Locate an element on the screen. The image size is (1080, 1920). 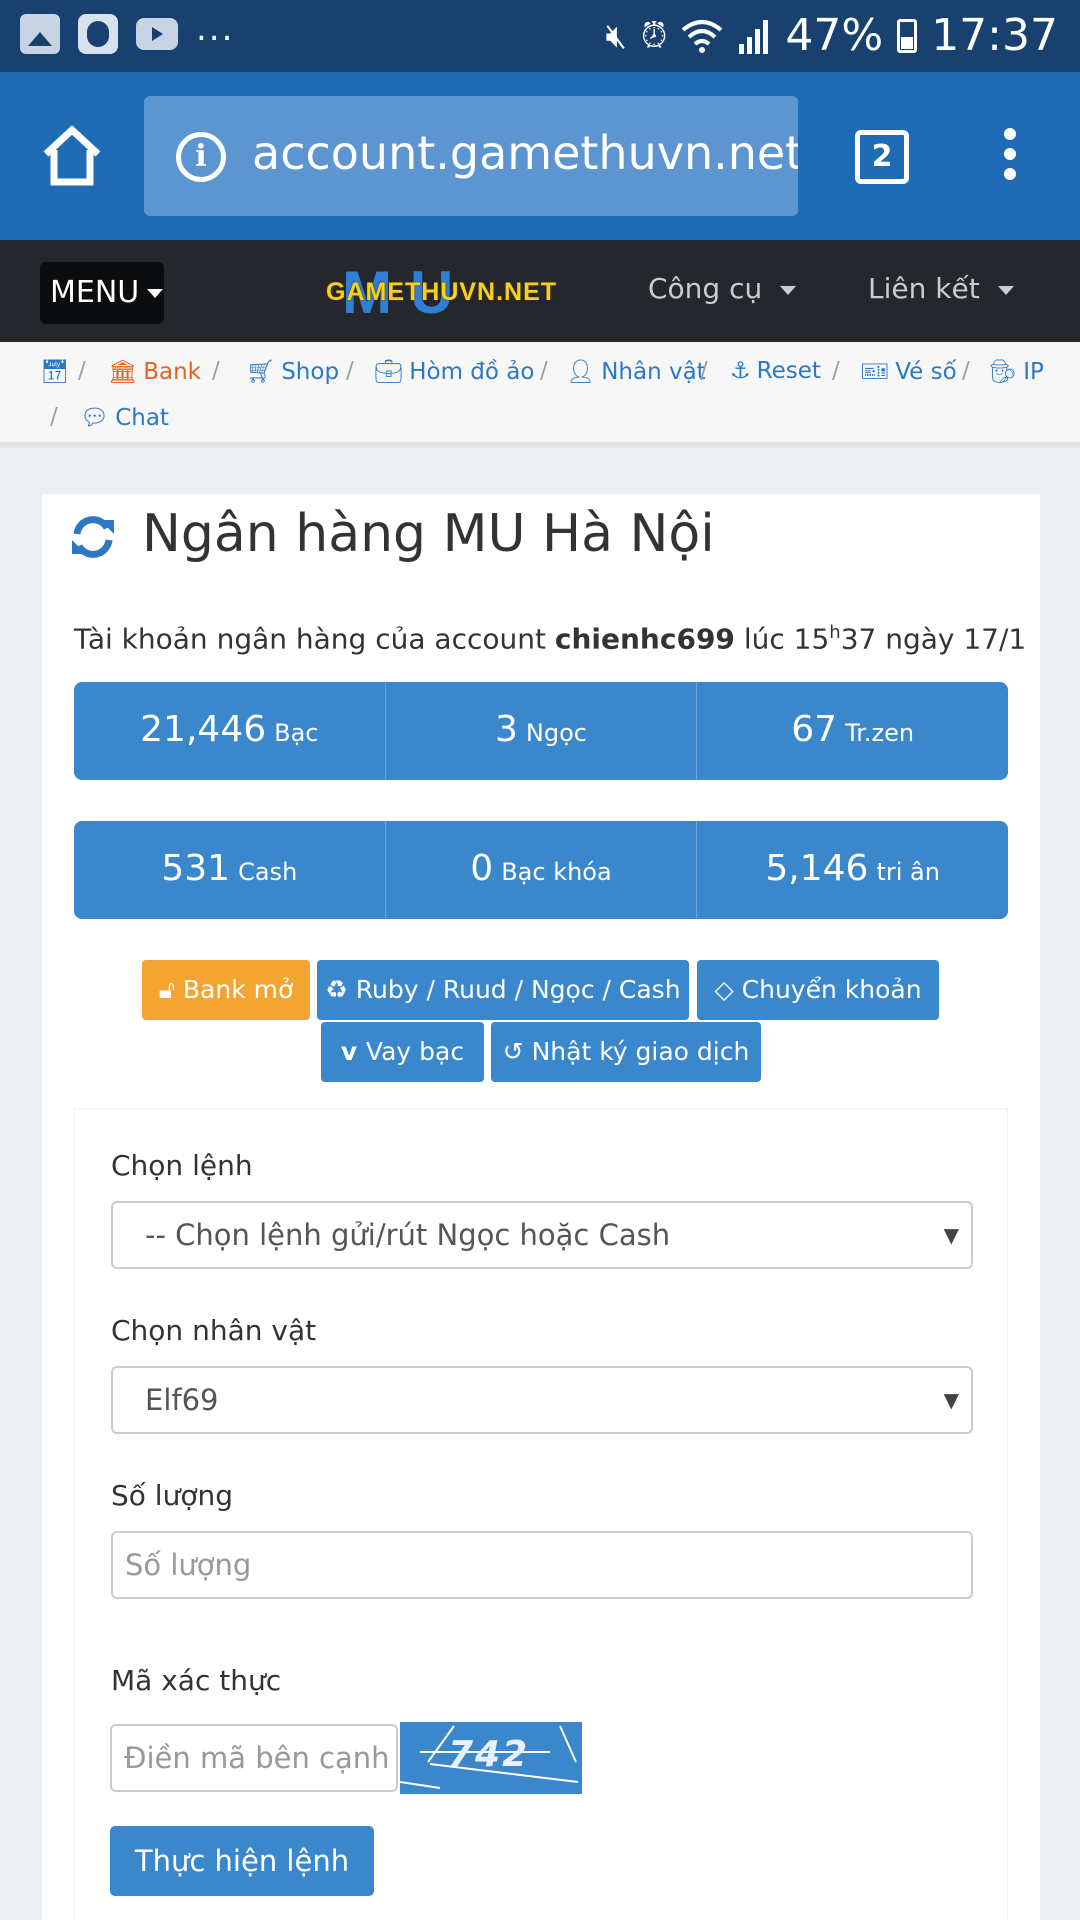
balance-locked-silver: 0 Bạc khóa is located at coordinates (542, 870).